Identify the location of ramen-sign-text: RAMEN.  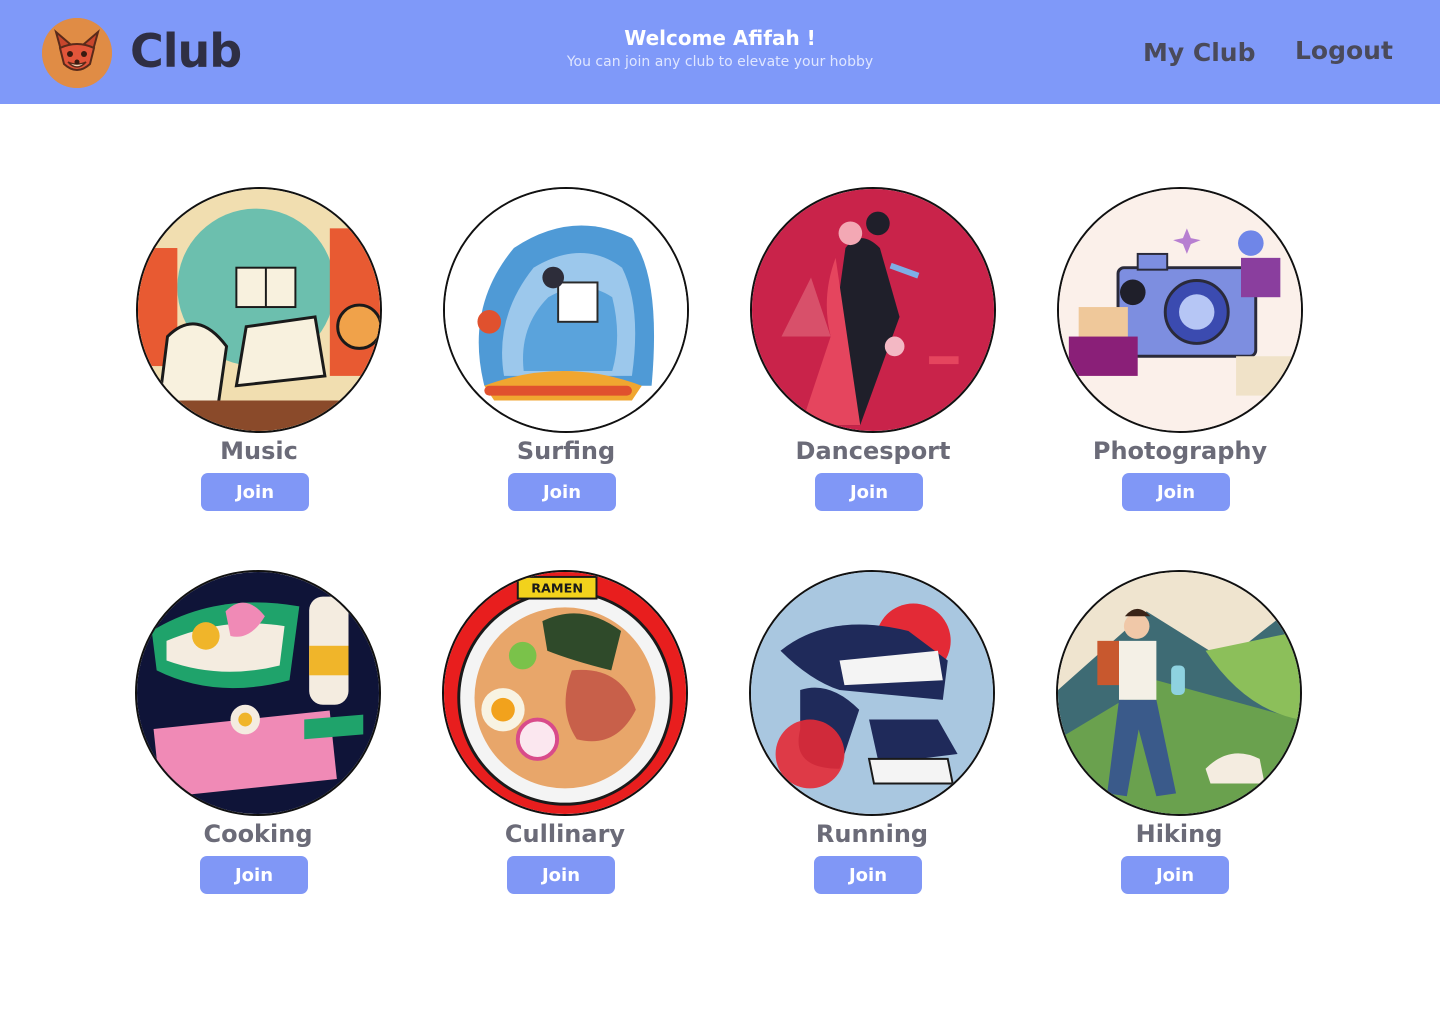
(557, 589).